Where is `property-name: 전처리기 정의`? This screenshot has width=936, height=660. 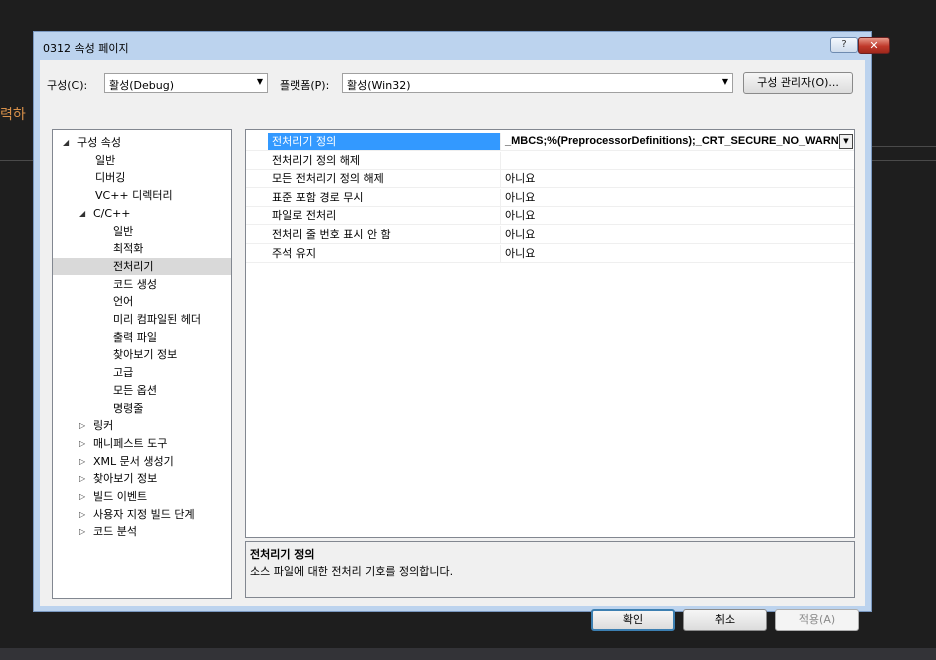 property-name: 전처리기 정의 is located at coordinates (384, 141).